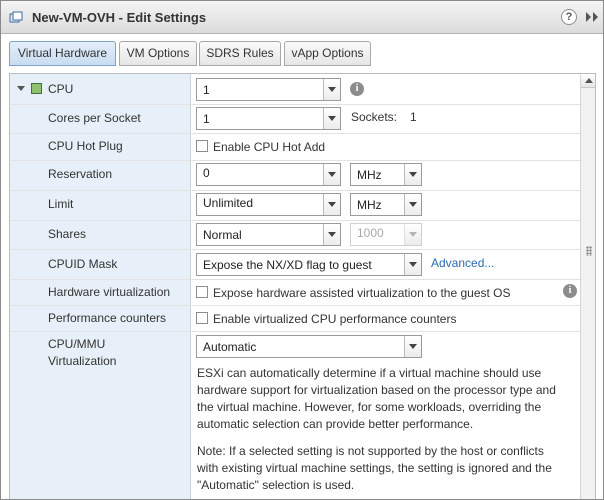 This screenshot has height=500, width=604. What do you see at coordinates (77, 344) in the screenshot?
I see `mmu-label-line1: CPU/MMU` at bounding box center [77, 344].